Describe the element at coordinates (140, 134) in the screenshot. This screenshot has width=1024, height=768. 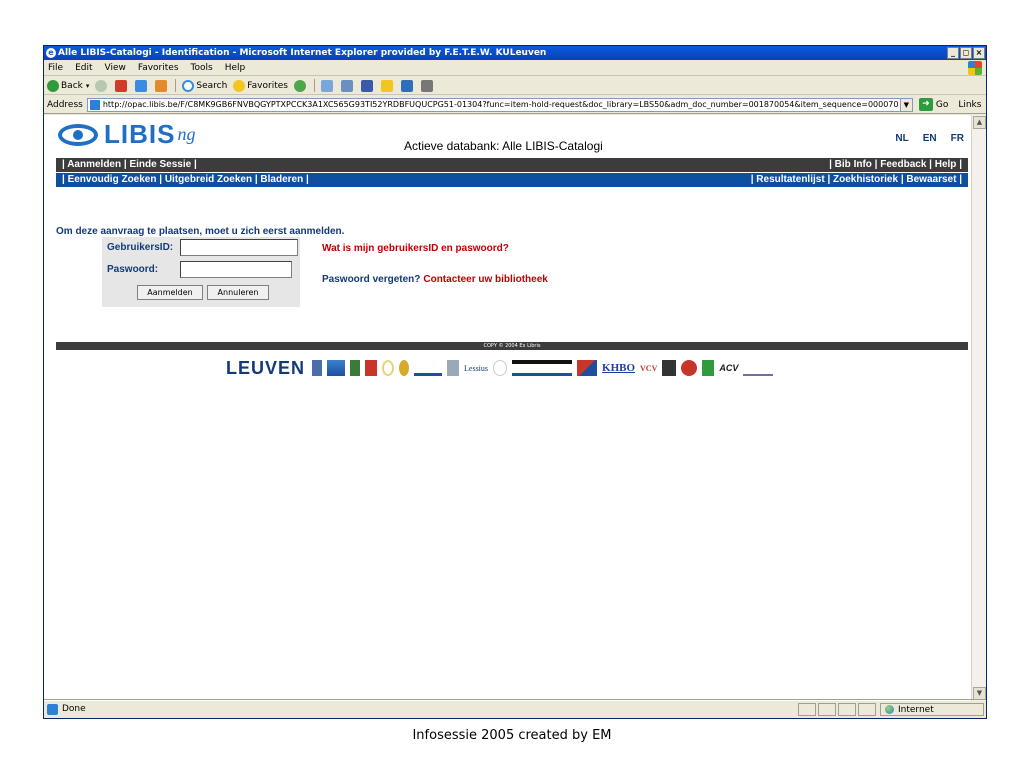
I see `logo-text: LIBIS` at that location.